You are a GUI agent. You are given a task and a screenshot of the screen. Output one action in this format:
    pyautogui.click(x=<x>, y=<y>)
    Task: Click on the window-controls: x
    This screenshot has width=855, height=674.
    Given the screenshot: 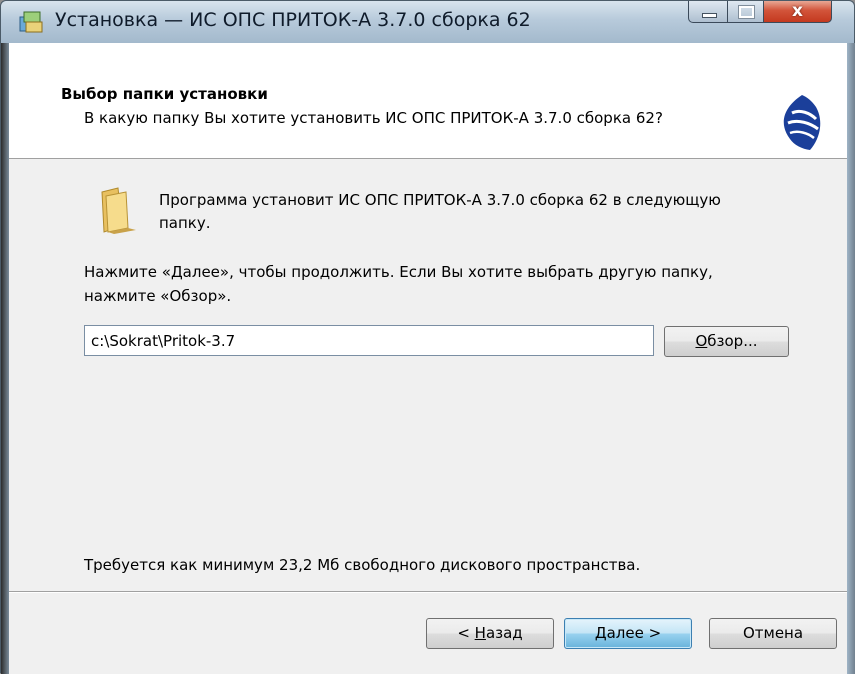 What is the action you would take?
    pyautogui.click(x=760, y=12)
    